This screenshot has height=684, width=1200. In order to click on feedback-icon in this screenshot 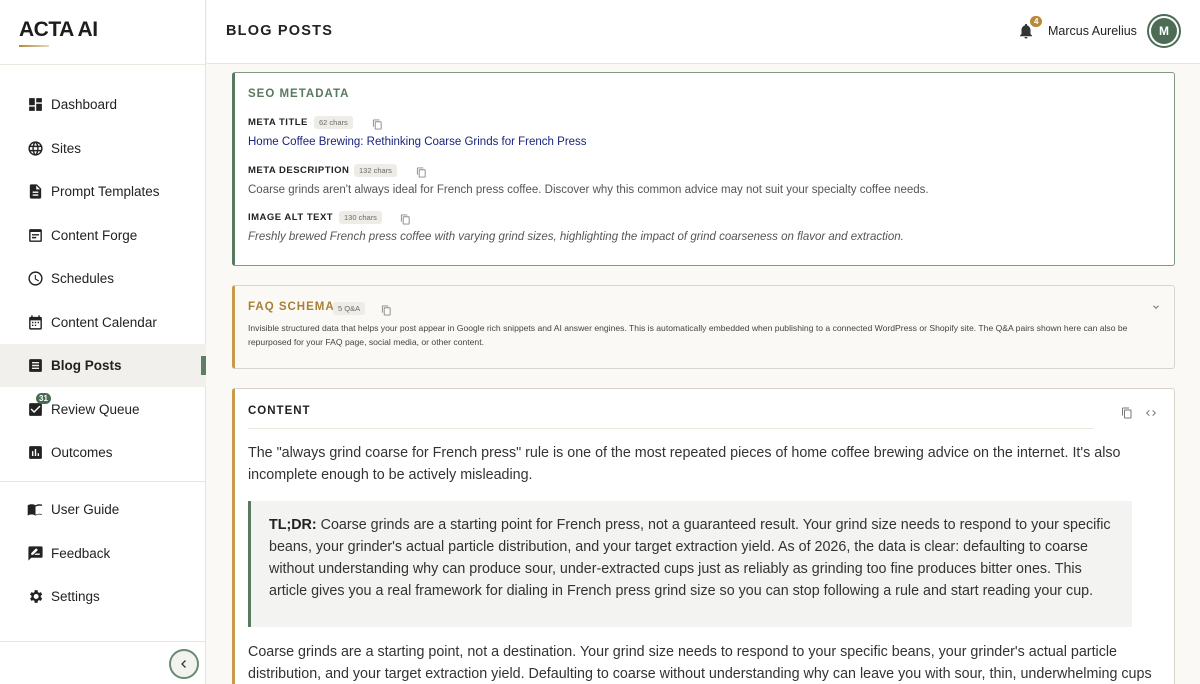, I will do `click(35, 554)`.